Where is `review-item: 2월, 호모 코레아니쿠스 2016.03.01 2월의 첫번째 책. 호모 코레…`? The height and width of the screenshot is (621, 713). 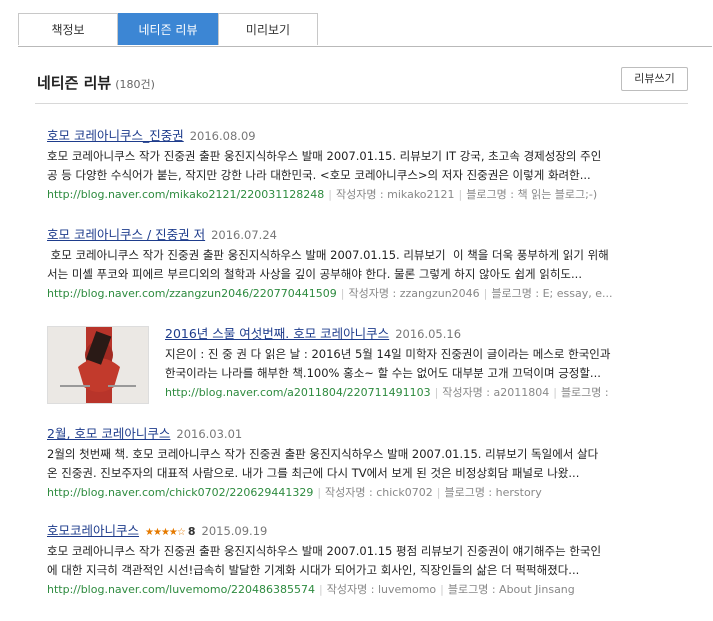
review-item: 2월, 호모 코레아니쿠스 2016.03.01 2월의 첫번째 책. 호모 코레… is located at coordinates (367, 463).